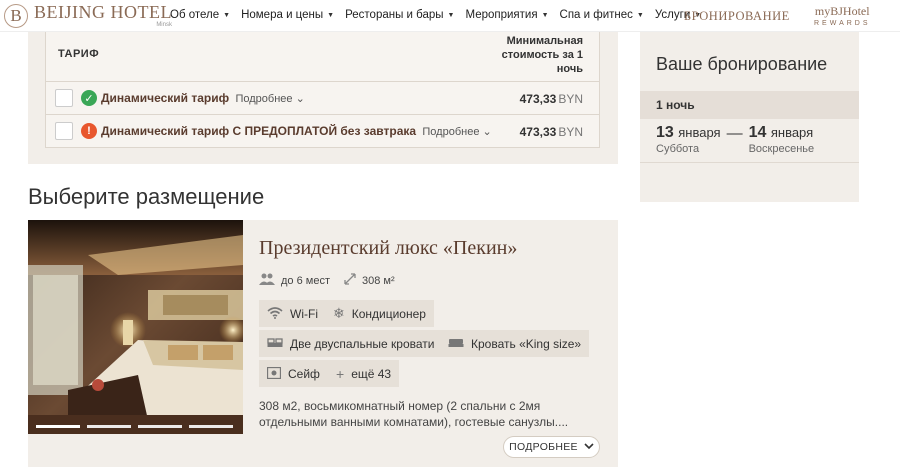 The height and width of the screenshot is (467, 900). I want to click on checkout-weekday: Воскресенье, so click(781, 149).